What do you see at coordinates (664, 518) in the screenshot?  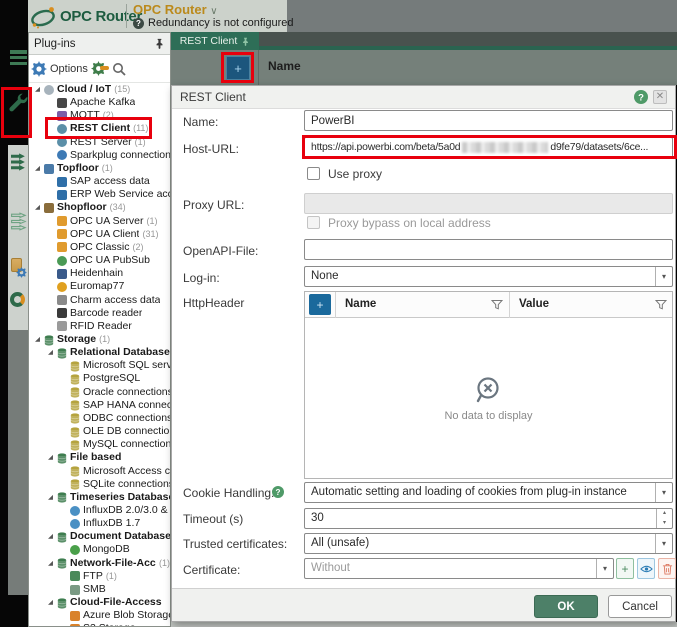 I see `spinner-control: ▴ ▾` at bounding box center [664, 518].